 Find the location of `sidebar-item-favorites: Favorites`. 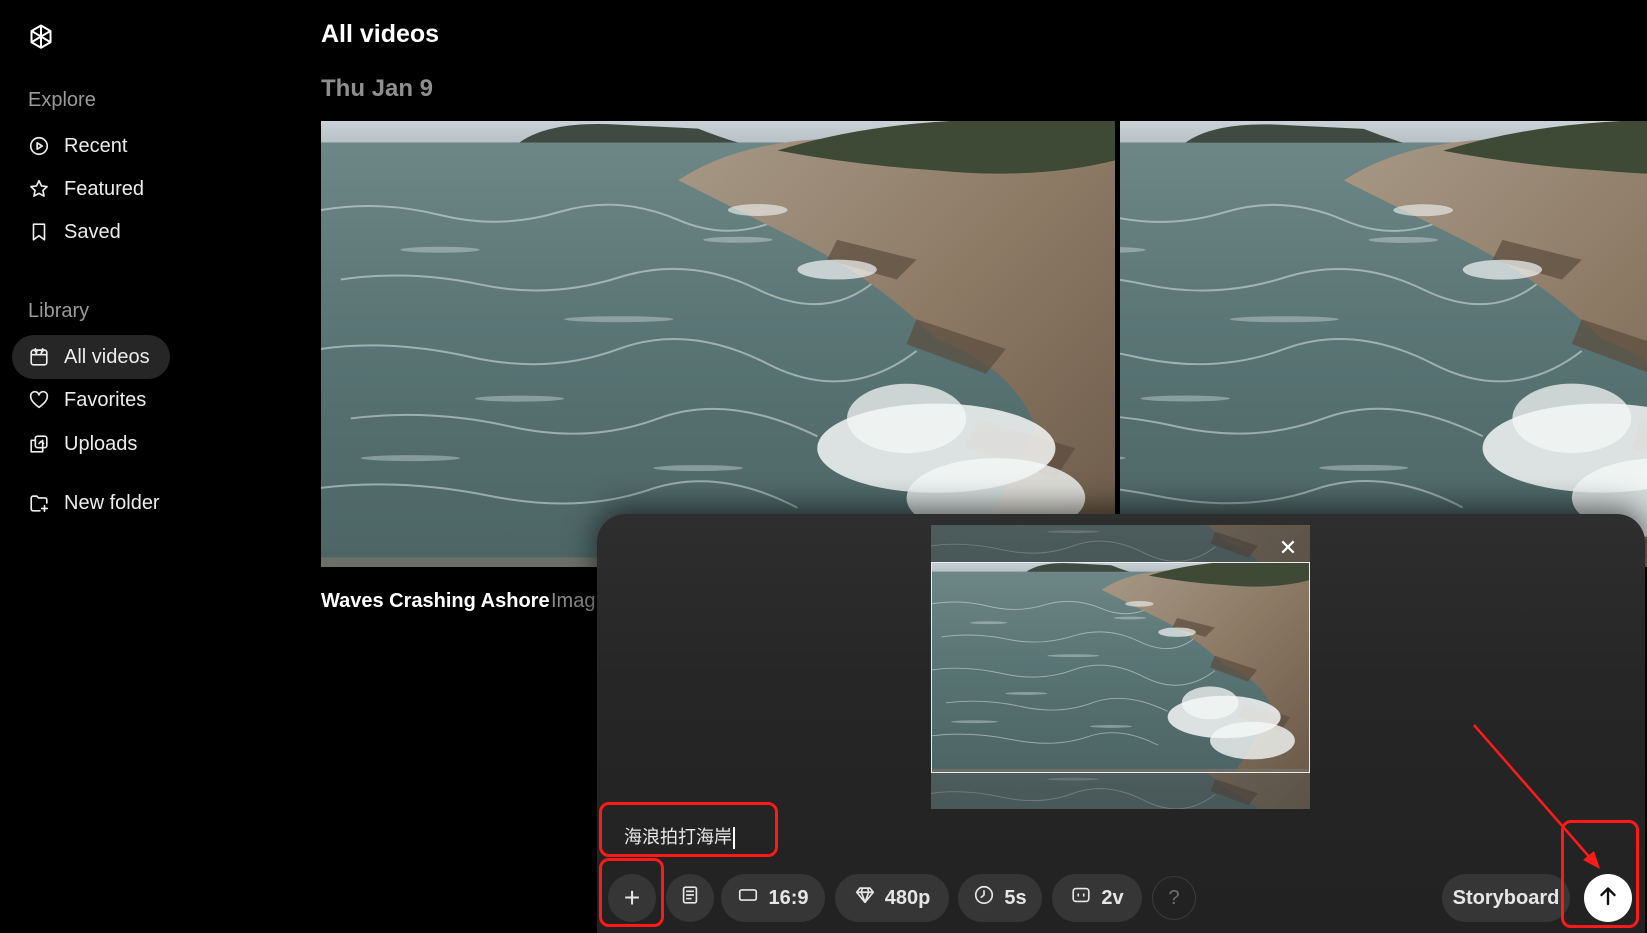

sidebar-item-favorites: Favorites is located at coordinates (91, 400).